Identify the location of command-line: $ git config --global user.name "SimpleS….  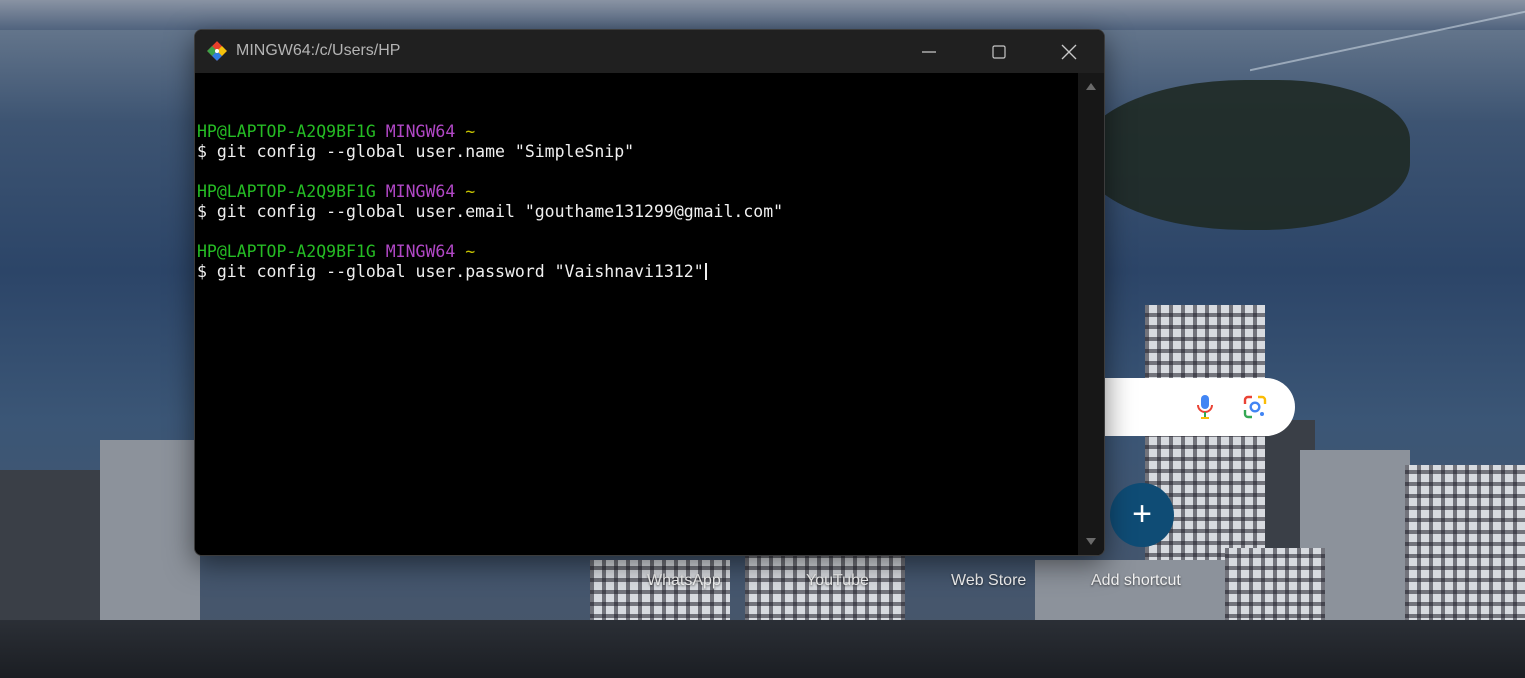
(416, 151).